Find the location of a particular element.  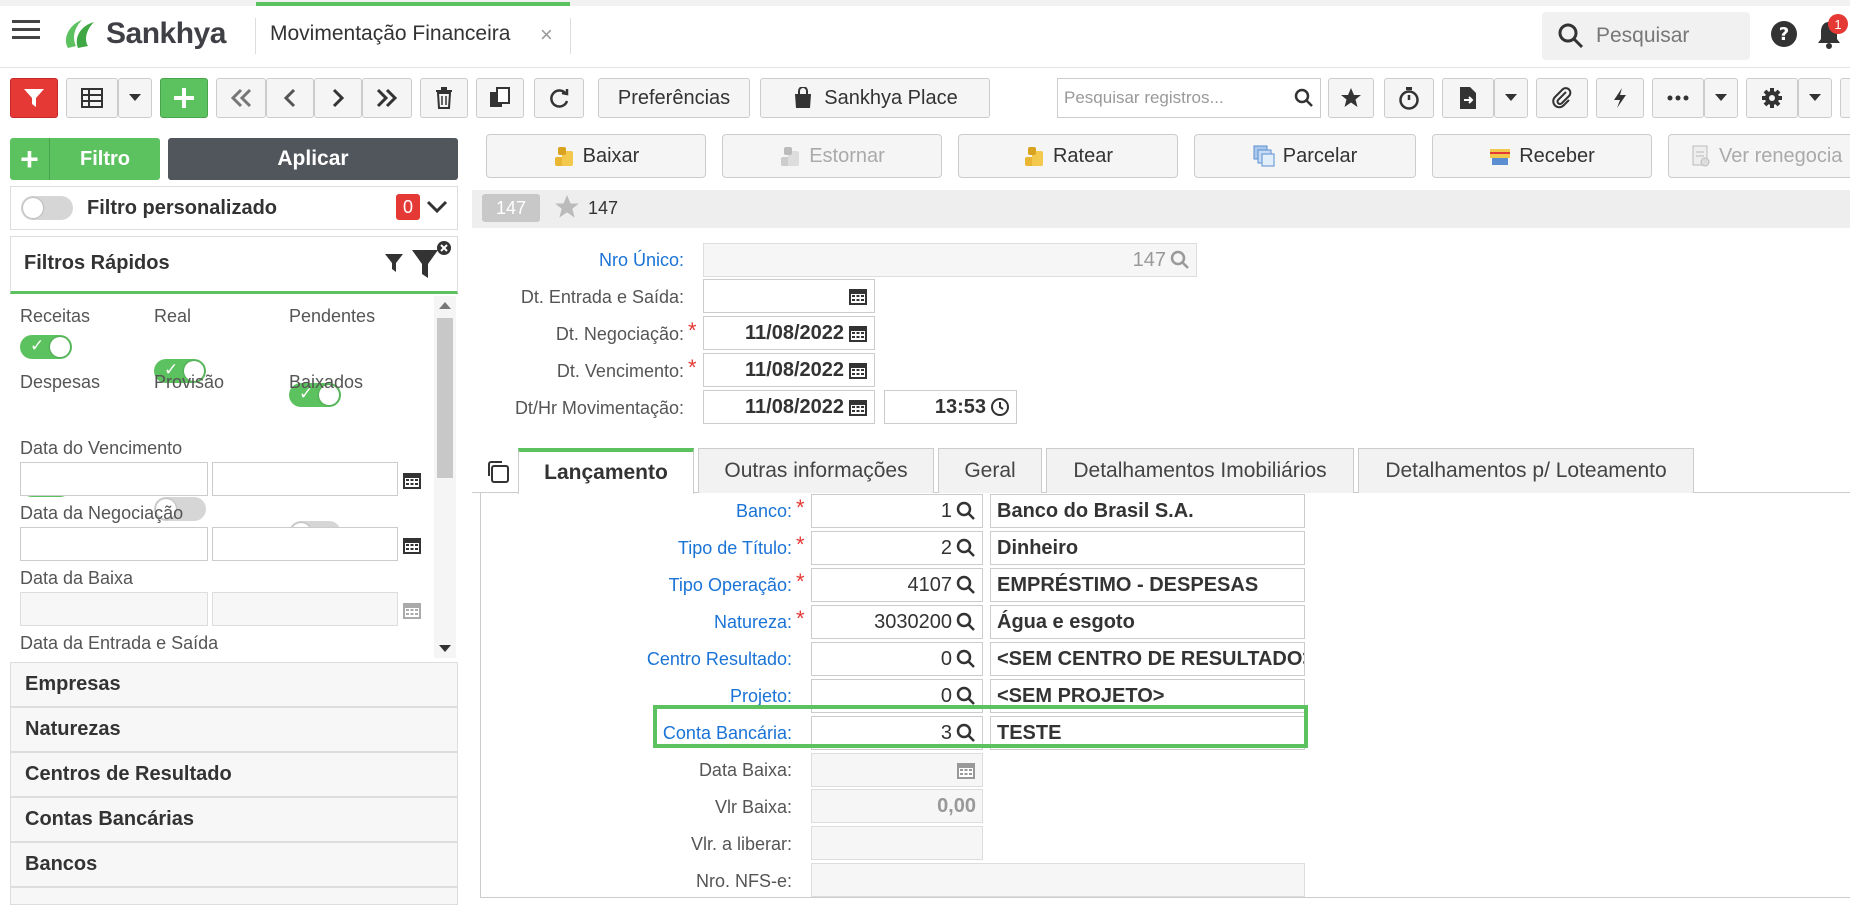

data-vencimento-from-input is located at coordinates (114, 479).